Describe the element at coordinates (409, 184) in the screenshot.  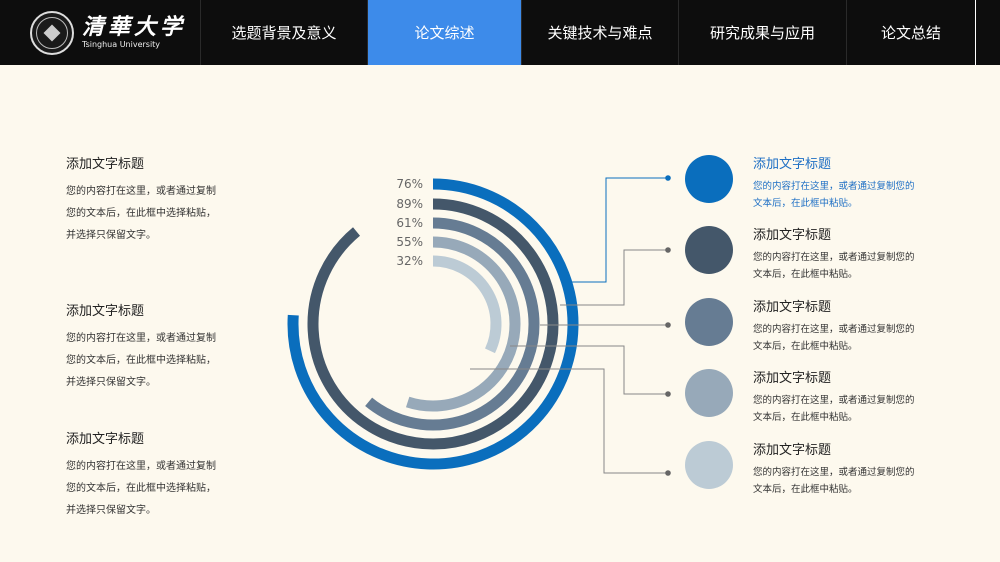
I see `percentage-label: 76%` at that location.